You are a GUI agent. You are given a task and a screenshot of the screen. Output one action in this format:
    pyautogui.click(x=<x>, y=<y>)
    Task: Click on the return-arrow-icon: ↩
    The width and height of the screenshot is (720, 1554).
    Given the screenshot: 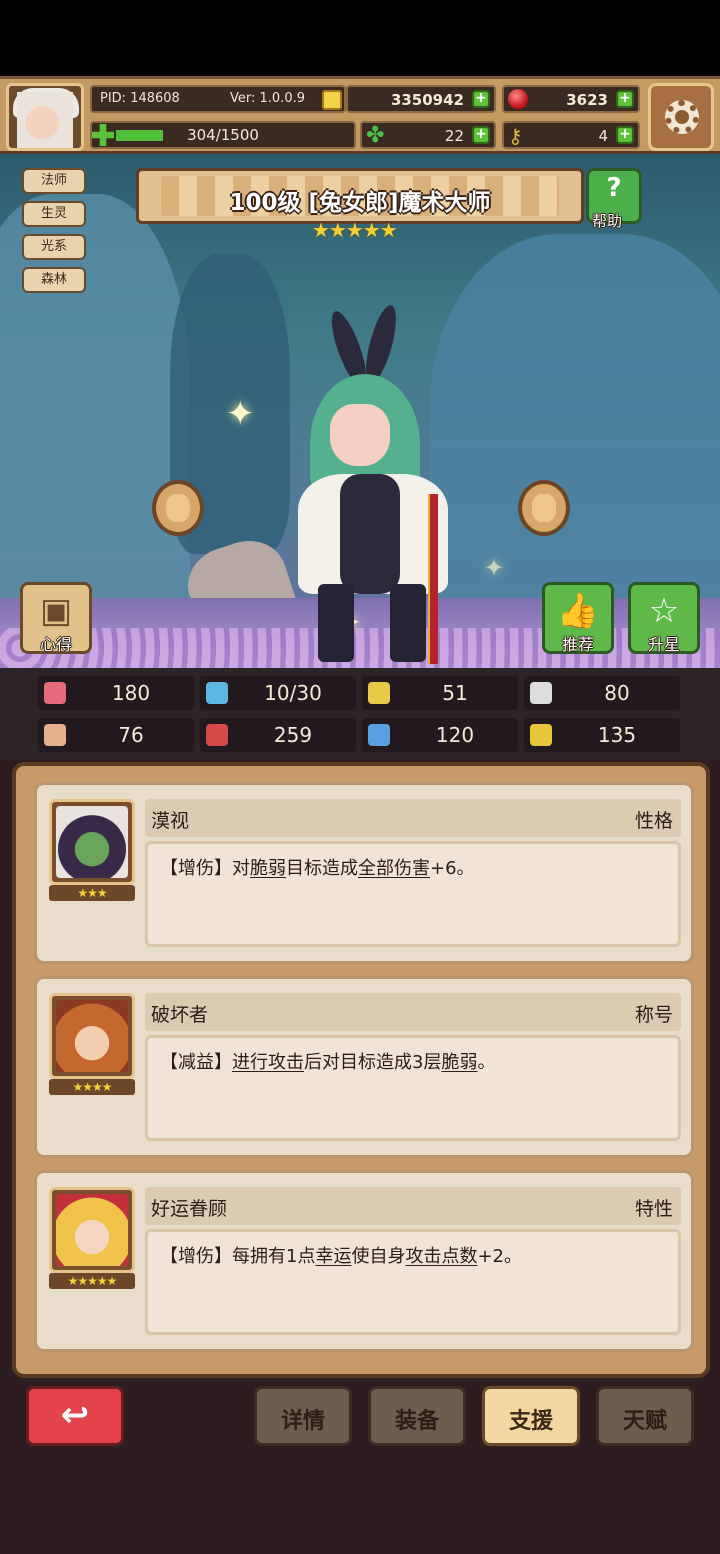 What is the action you would take?
    pyautogui.click(x=75, y=1415)
    